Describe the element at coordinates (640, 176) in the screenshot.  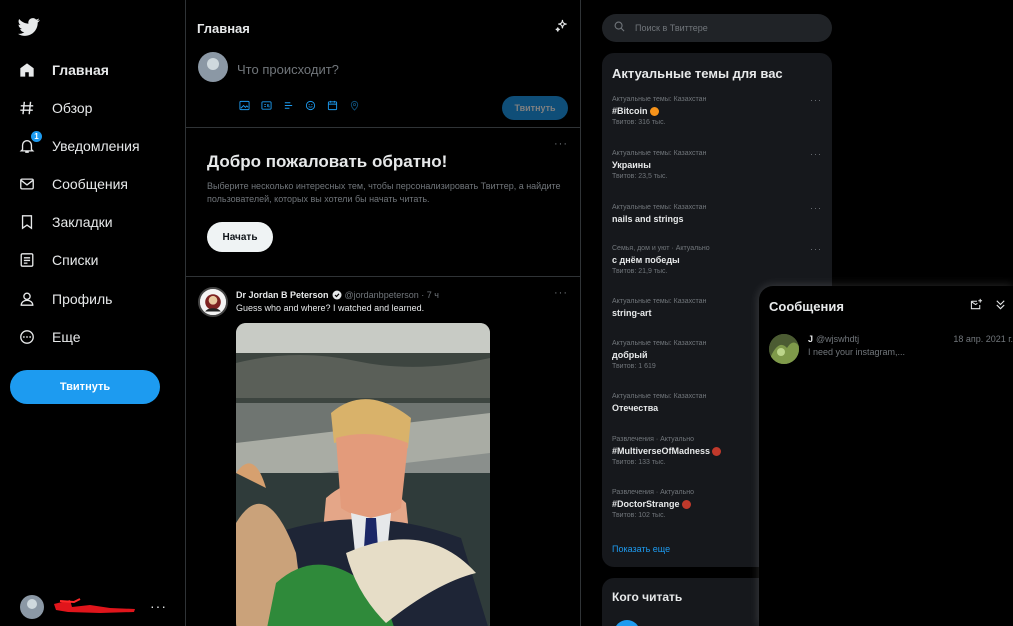
I see `trend-count: Твитов: 23,5 тыс.` at that location.